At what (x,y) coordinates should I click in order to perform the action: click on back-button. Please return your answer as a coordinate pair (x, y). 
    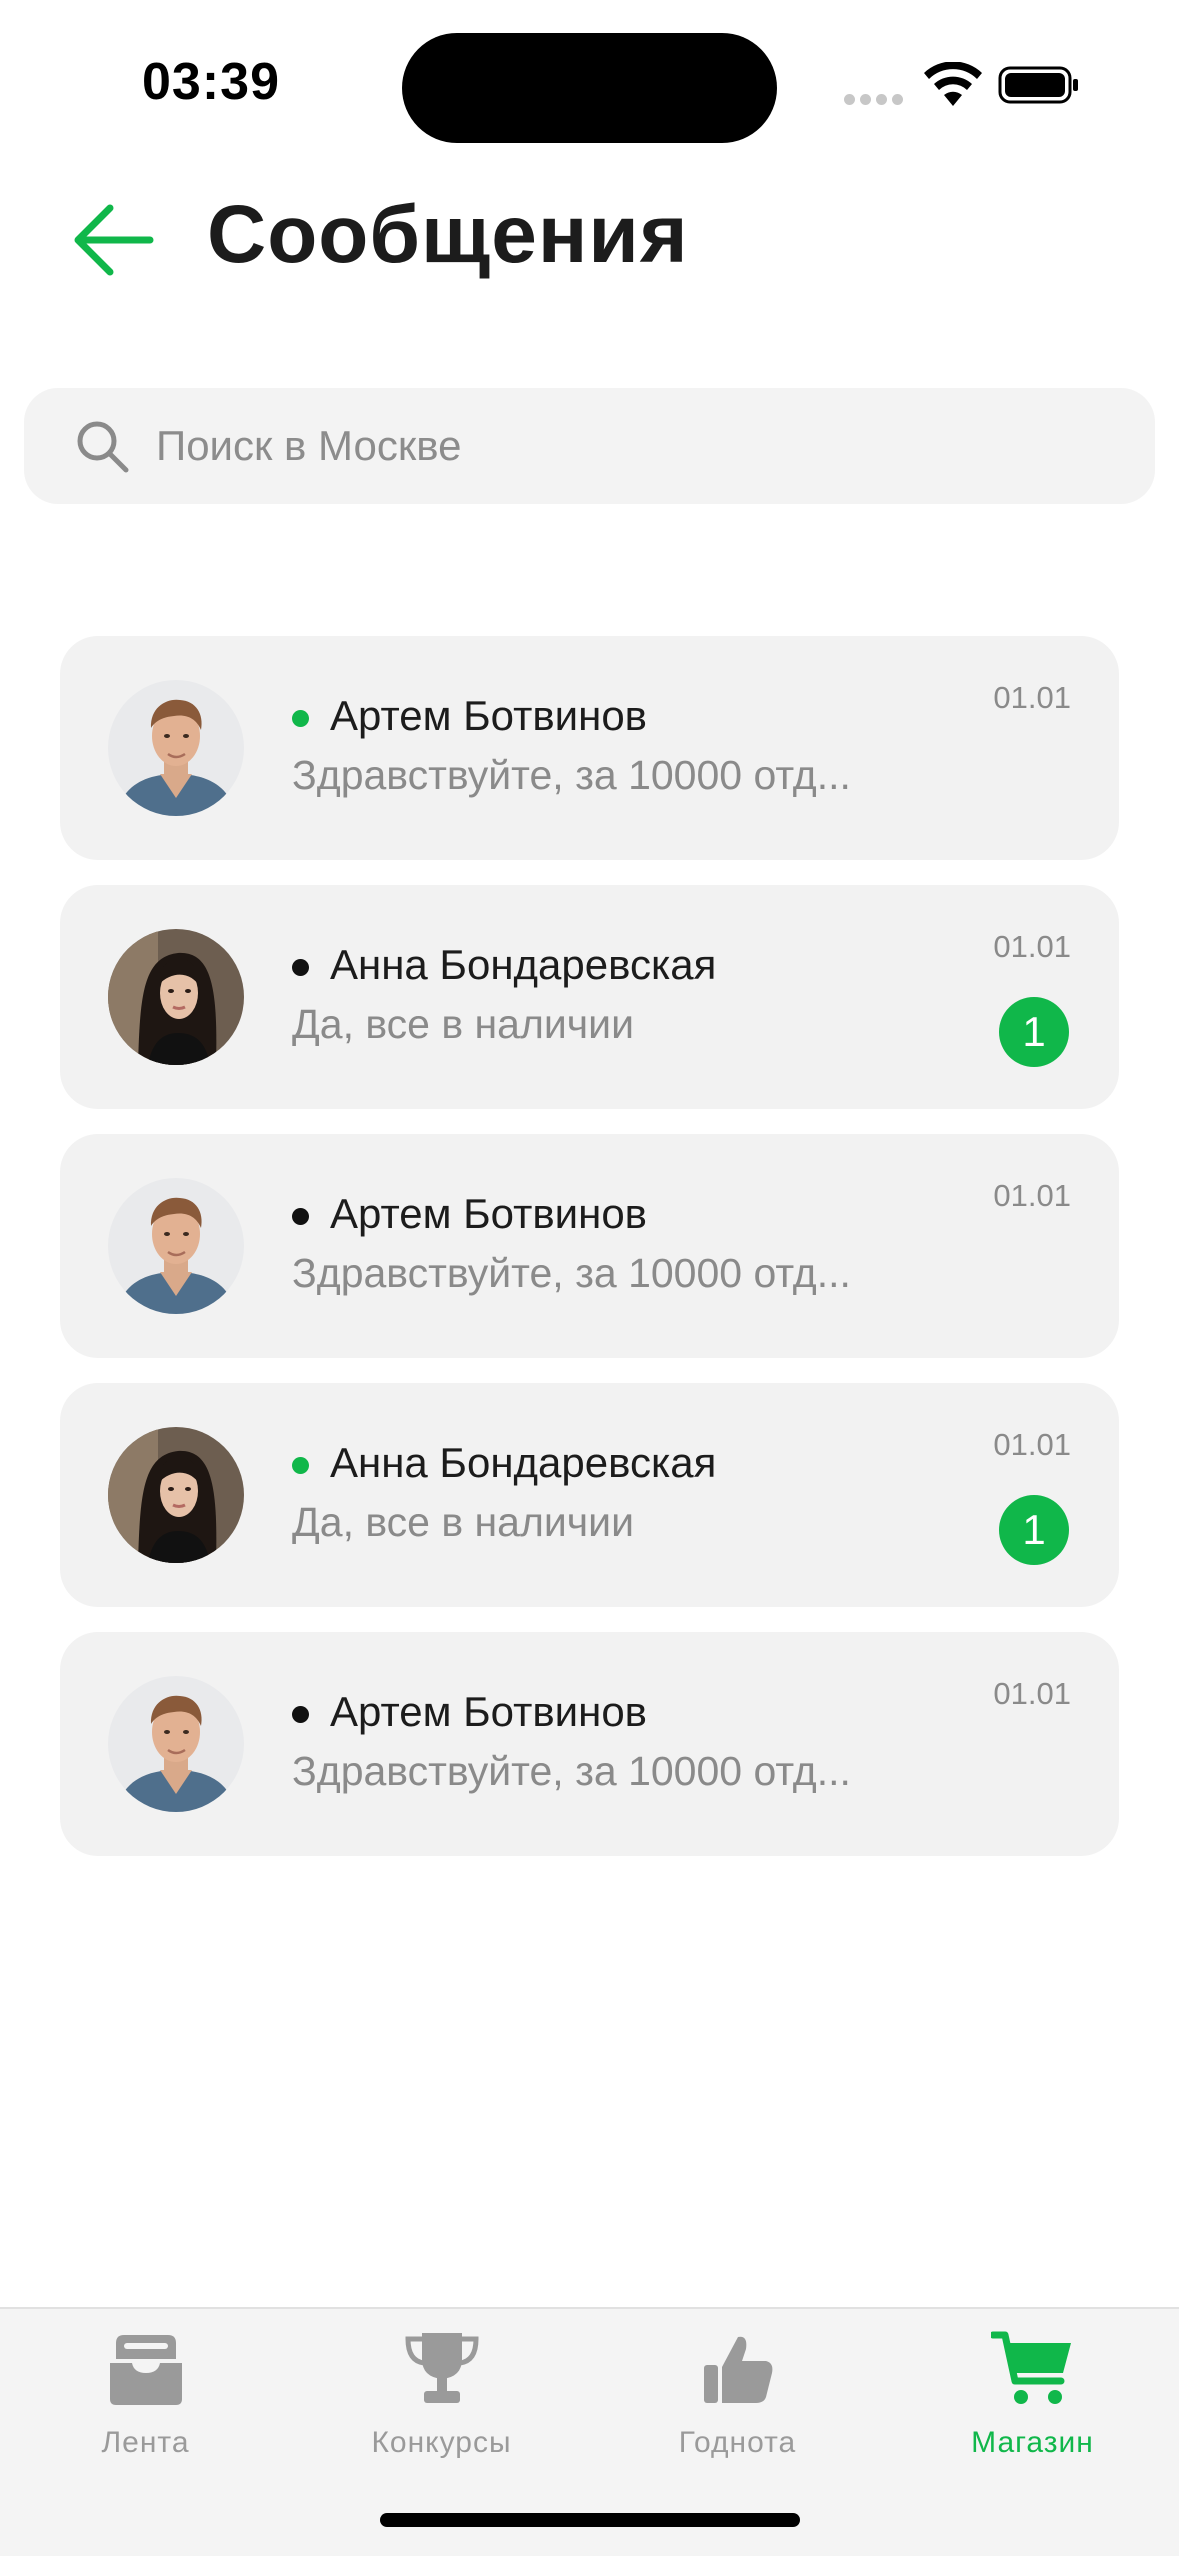
    Looking at the image, I should click on (115, 240).